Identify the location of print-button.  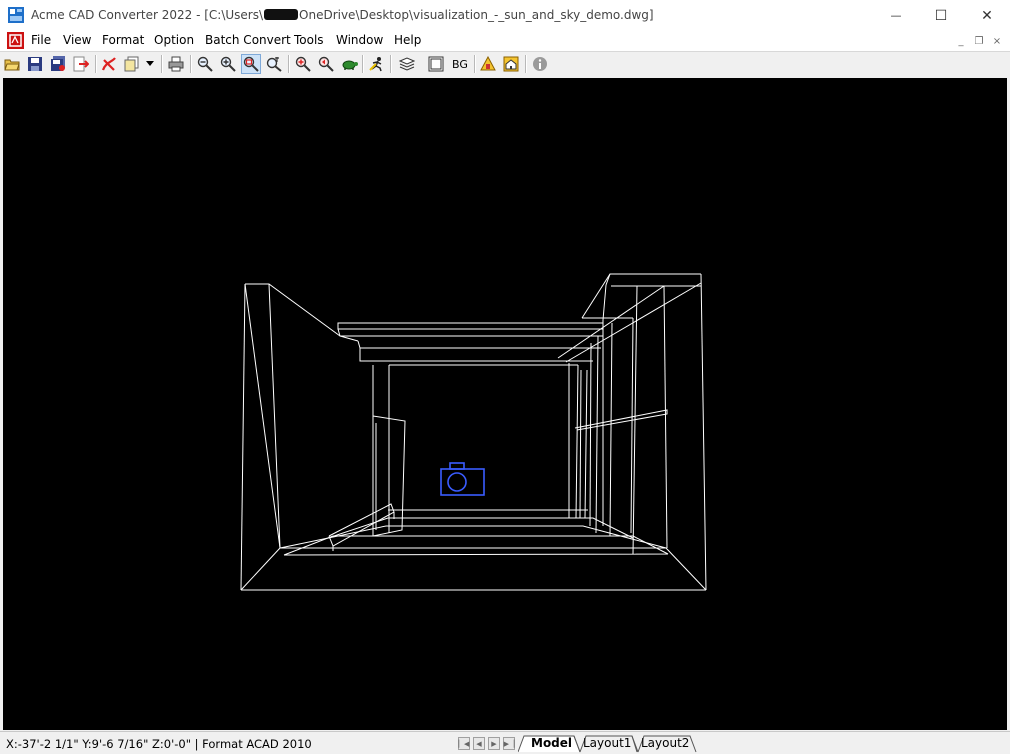
(176, 64).